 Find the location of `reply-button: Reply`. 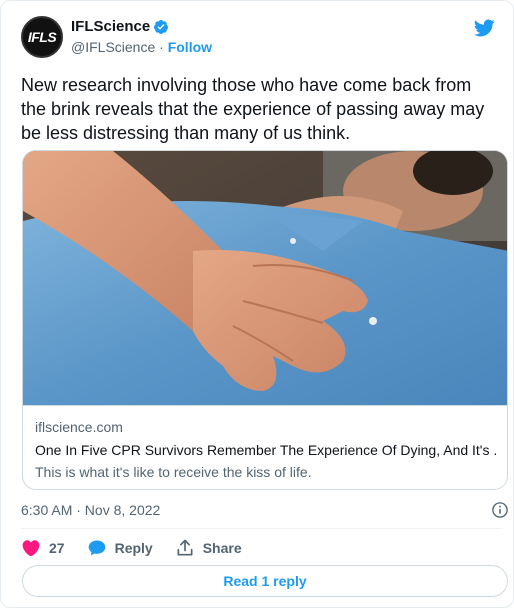

reply-button: Reply is located at coordinates (120, 548).